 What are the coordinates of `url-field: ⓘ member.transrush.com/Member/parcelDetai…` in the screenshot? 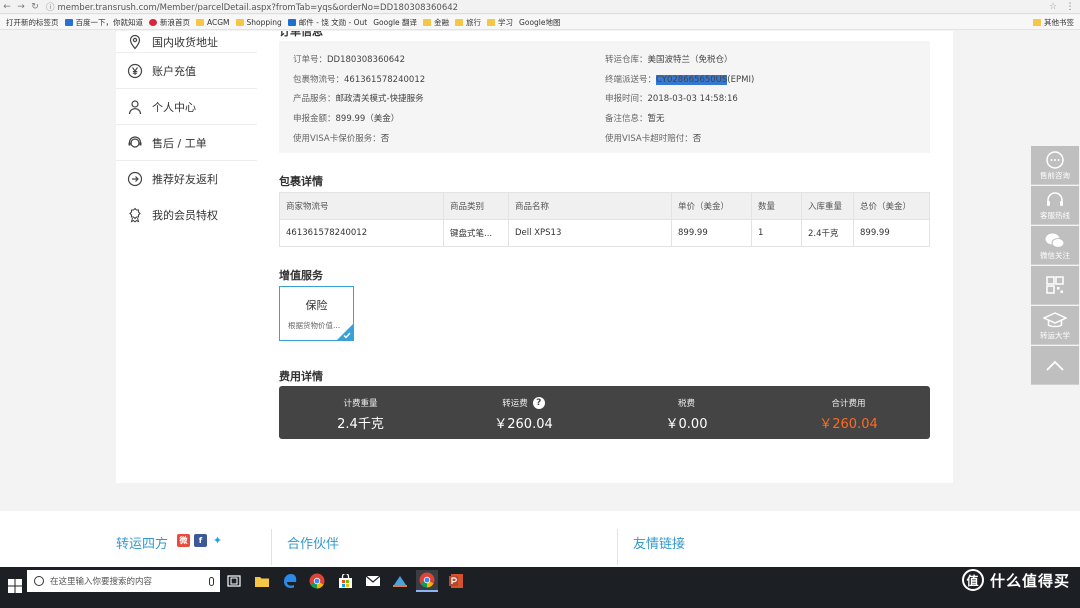 It's located at (546, 7).